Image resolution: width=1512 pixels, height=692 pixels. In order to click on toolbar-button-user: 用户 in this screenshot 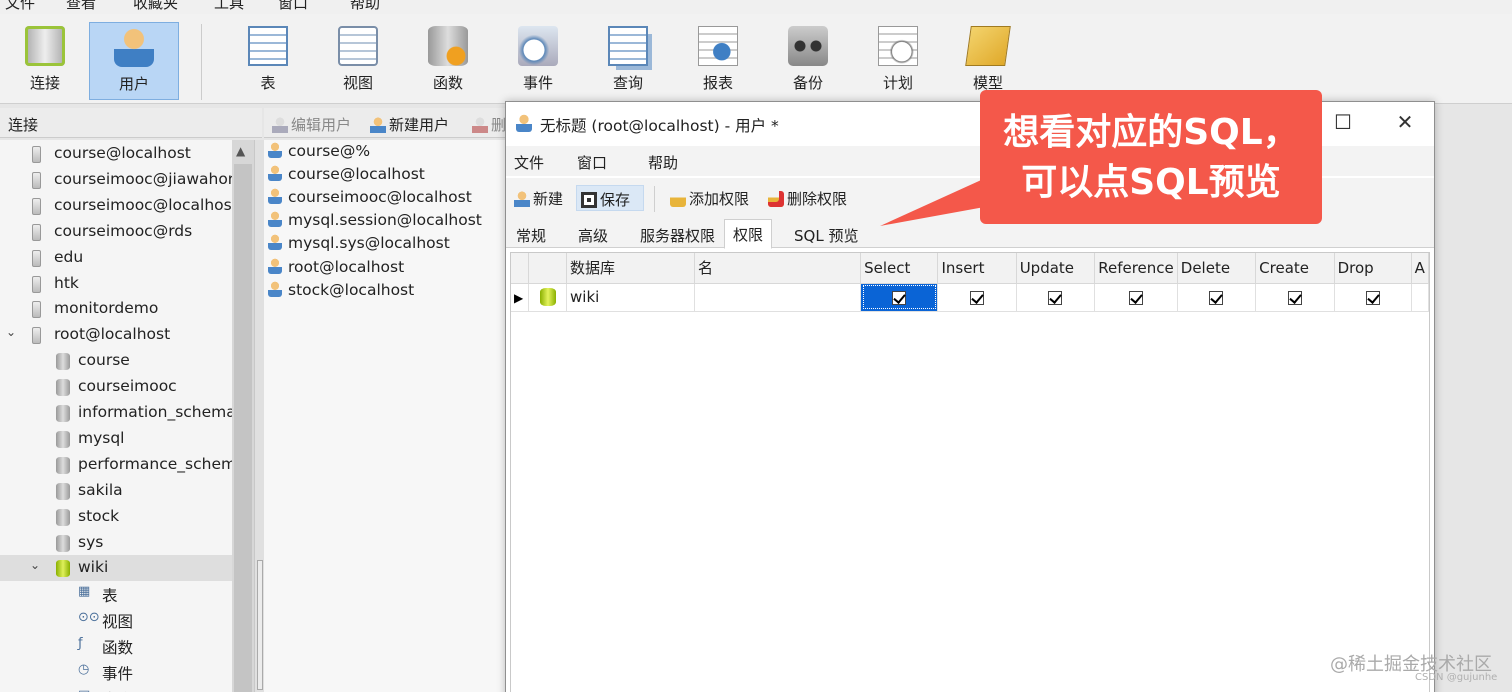, I will do `click(134, 61)`.